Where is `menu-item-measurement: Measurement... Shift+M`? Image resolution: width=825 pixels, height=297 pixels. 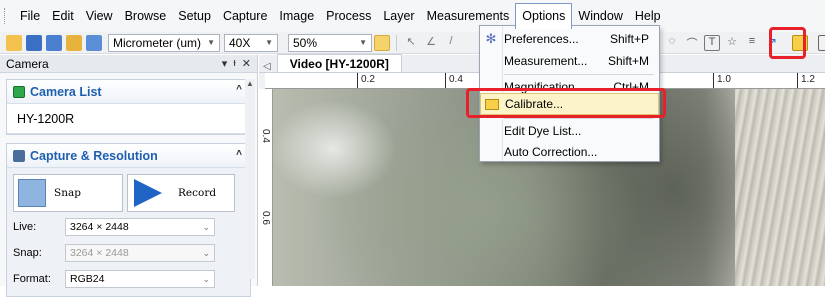 menu-item-measurement: Measurement... Shift+M is located at coordinates (569, 61).